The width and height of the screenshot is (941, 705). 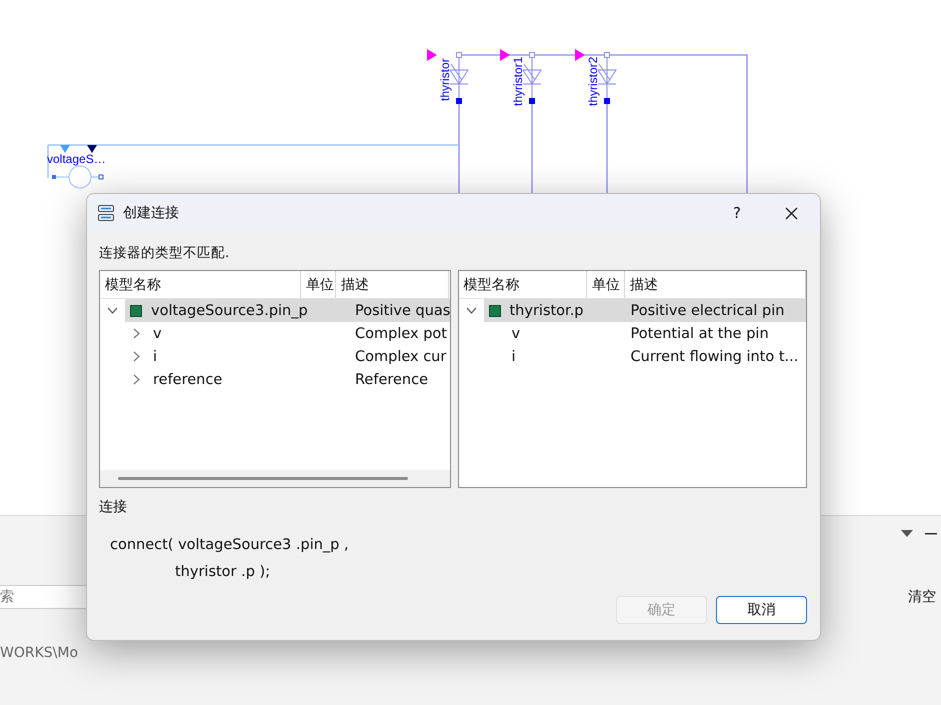 What do you see at coordinates (700, 334) in the screenshot?
I see `tree-item-description: Potential at the pin` at bounding box center [700, 334].